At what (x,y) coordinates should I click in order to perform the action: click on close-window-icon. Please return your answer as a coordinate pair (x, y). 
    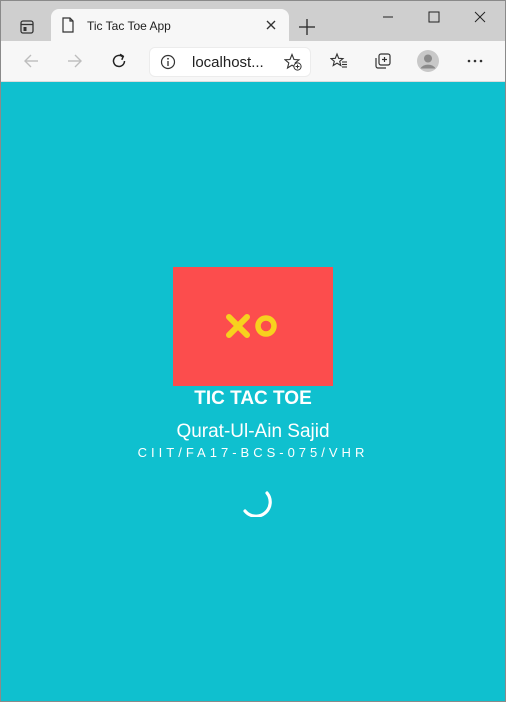
    Looking at the image, I should click on (480, 17).